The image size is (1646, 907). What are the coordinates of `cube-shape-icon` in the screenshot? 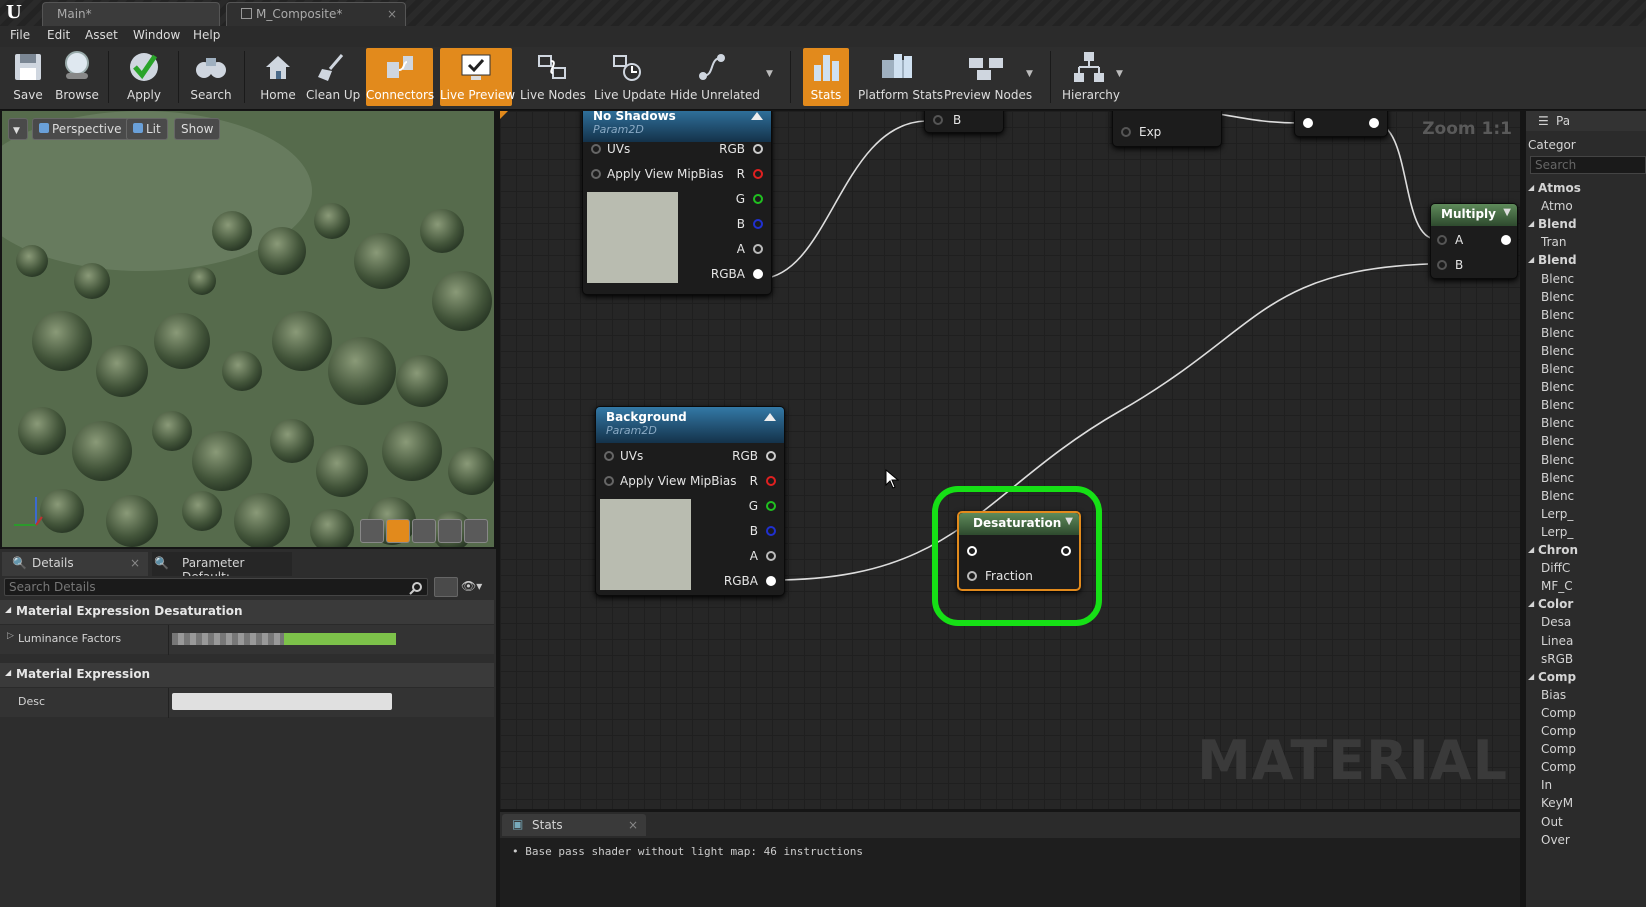 It's located at (450, 531).